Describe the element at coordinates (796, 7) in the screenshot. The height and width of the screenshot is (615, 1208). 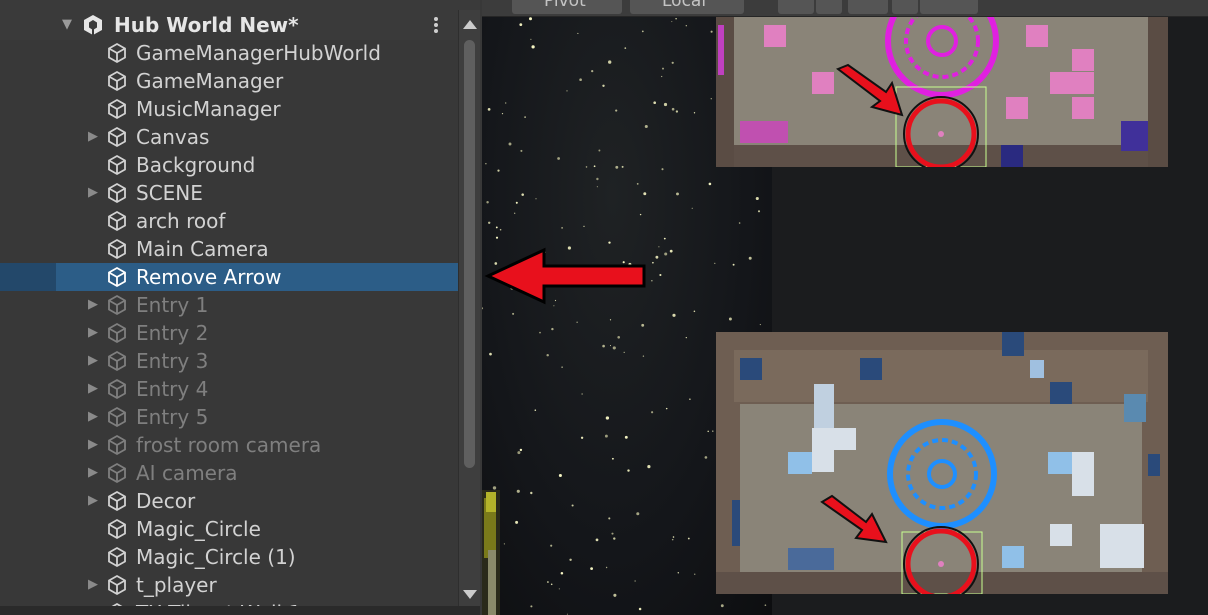
I see `snap-grid-button` at that location.